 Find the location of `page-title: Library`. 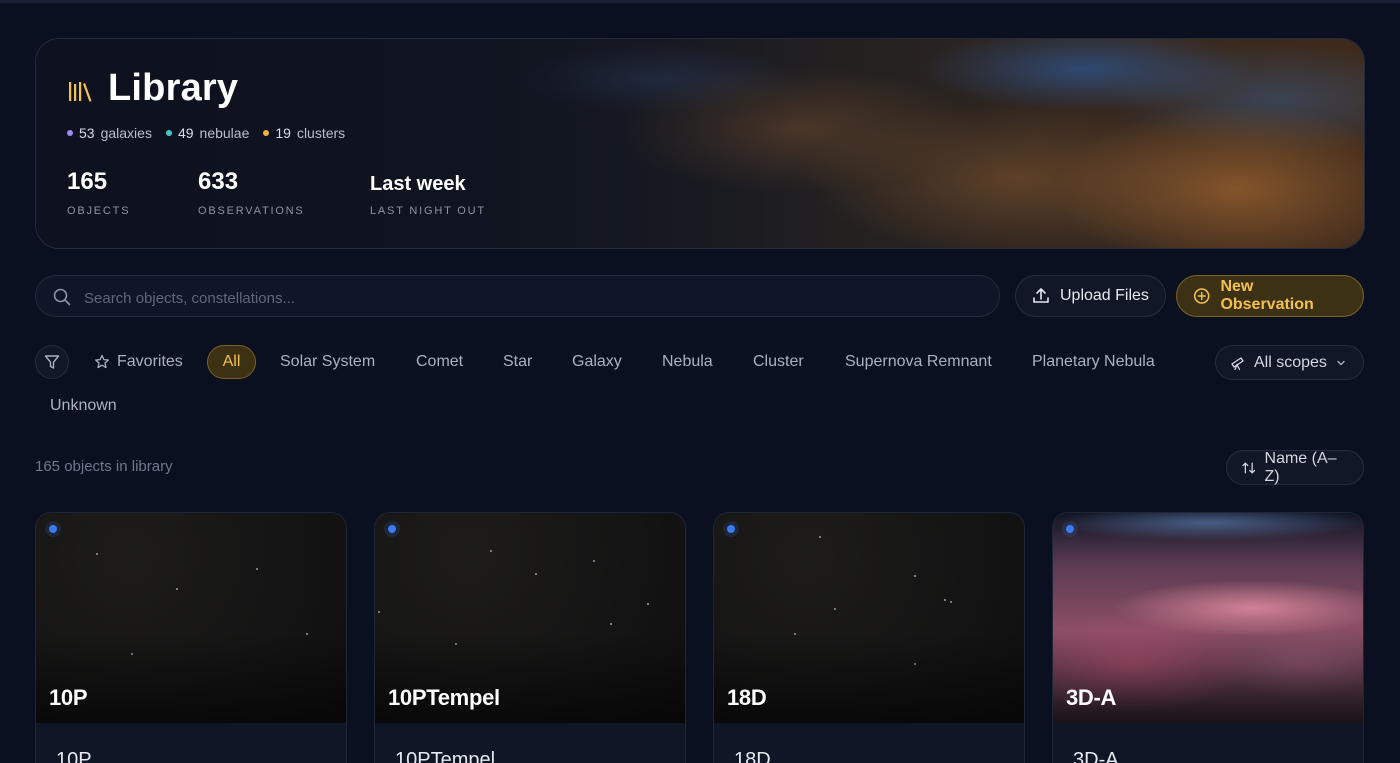

page-title: Library is located at coordinates (173, 88).